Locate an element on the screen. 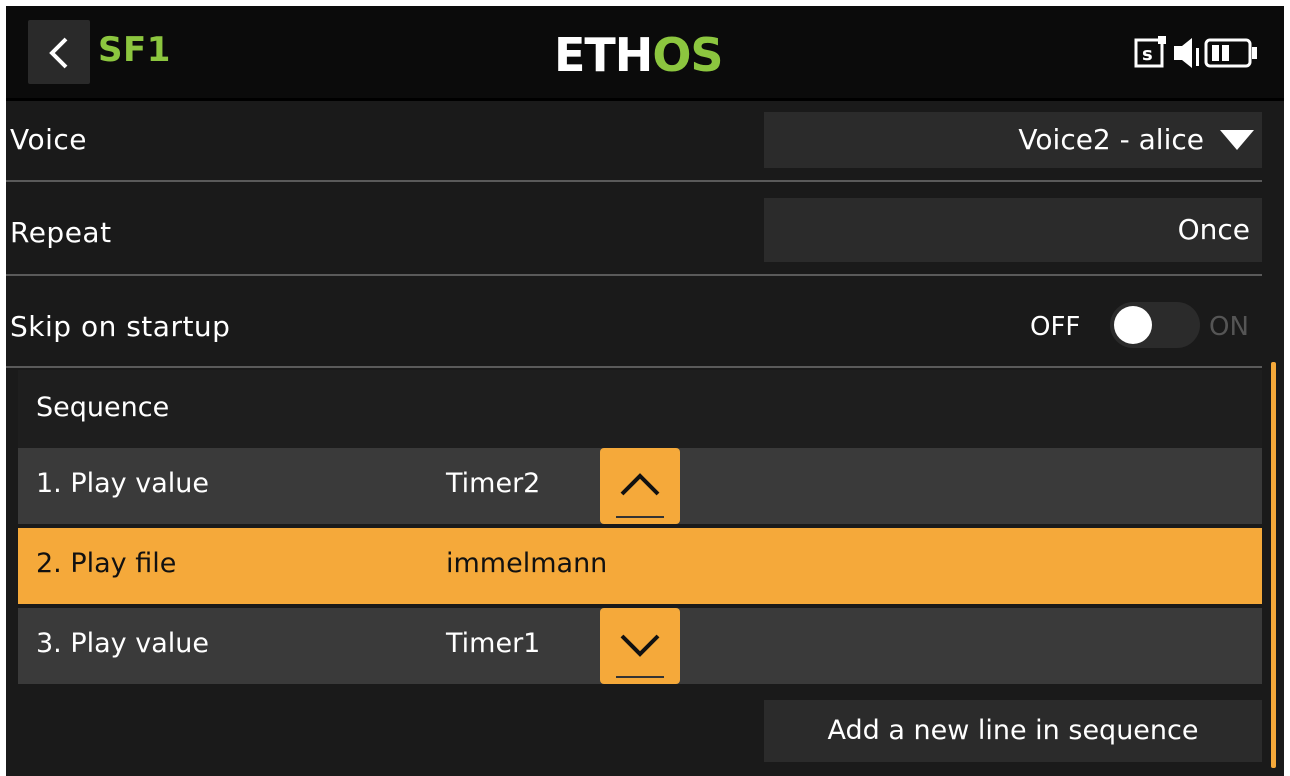  toggle-on-label: ON is located at coordinates (1229, 327).